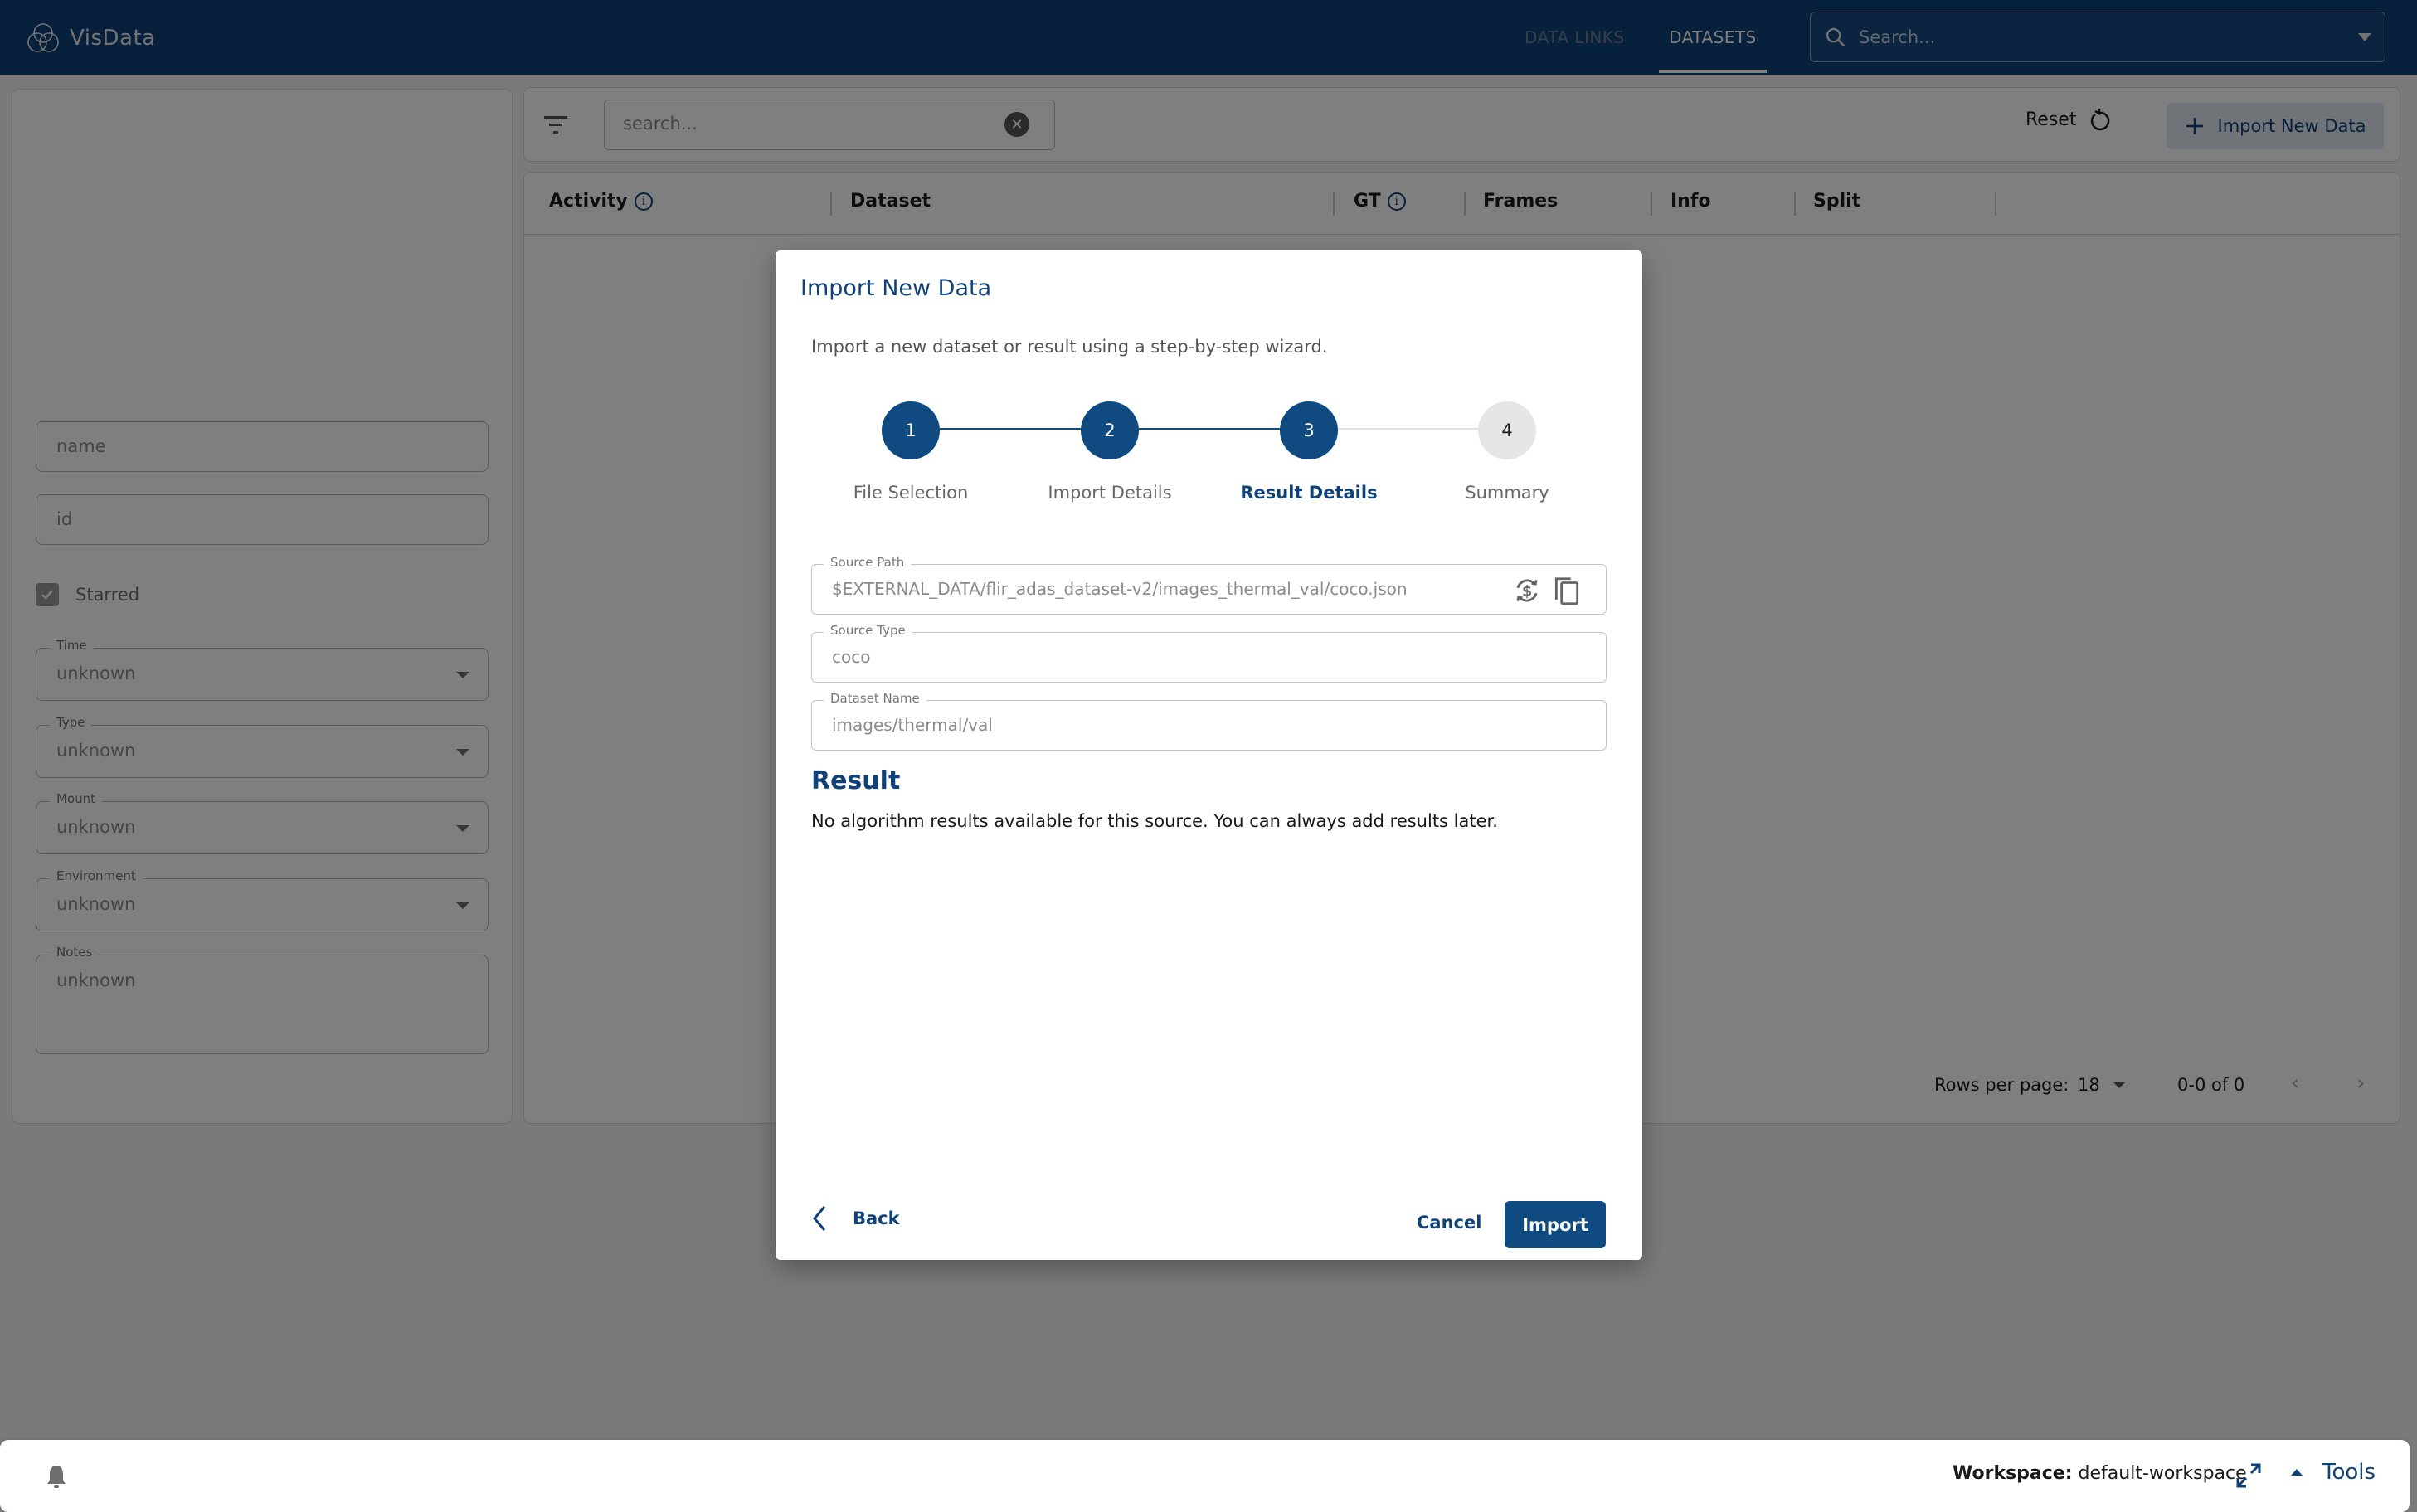 The width and height of the screenshot is (2417, 1512). Describe the element at coordinates (896, 288) in the screenshot. I see `dialog-title: Import New Data` at that location.